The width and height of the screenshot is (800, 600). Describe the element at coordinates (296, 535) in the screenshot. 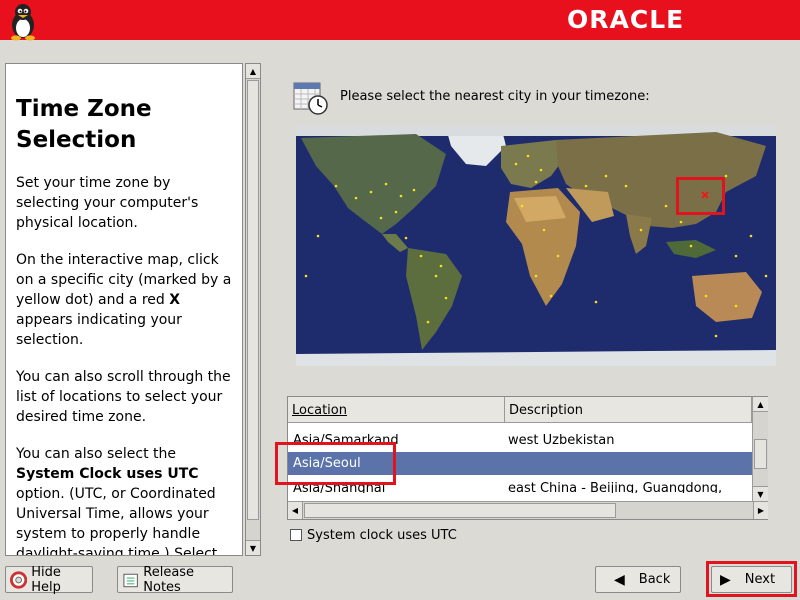

I see `utc-checkbox` at that location.